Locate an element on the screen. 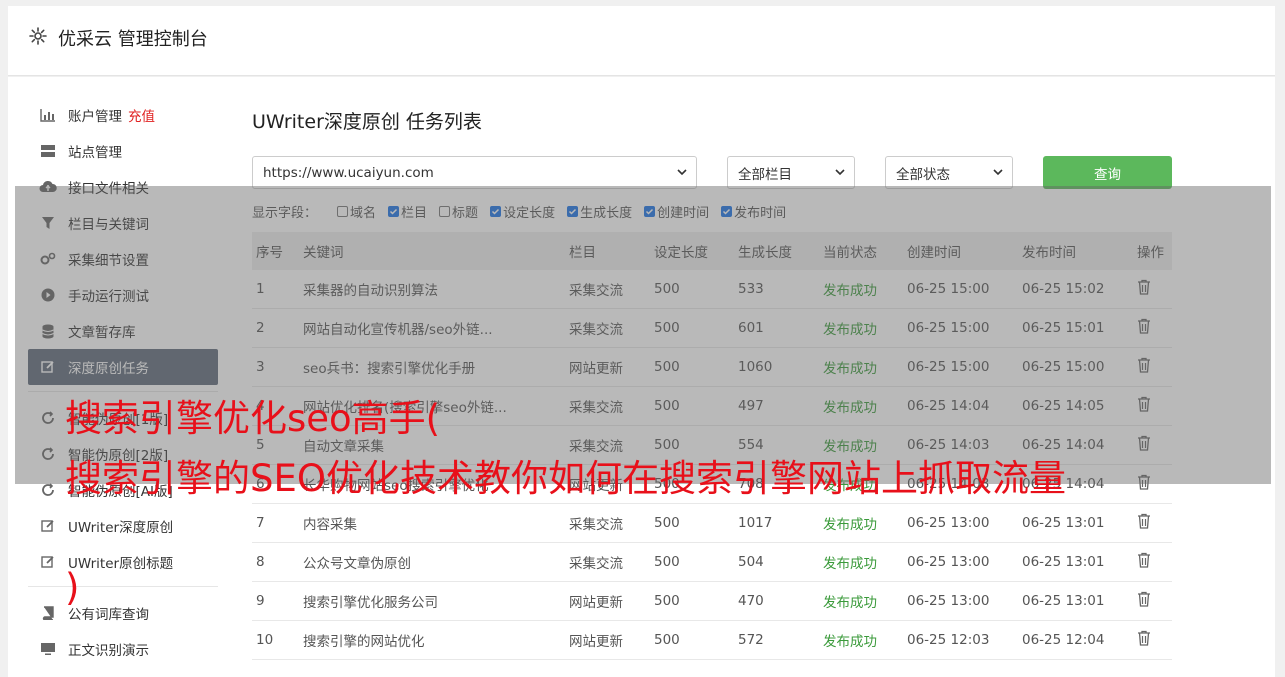 The width and height of the screenshot is (1285, 677). table-cell: 搜索引擎的网站优化 is located at coordinates (364, 642).